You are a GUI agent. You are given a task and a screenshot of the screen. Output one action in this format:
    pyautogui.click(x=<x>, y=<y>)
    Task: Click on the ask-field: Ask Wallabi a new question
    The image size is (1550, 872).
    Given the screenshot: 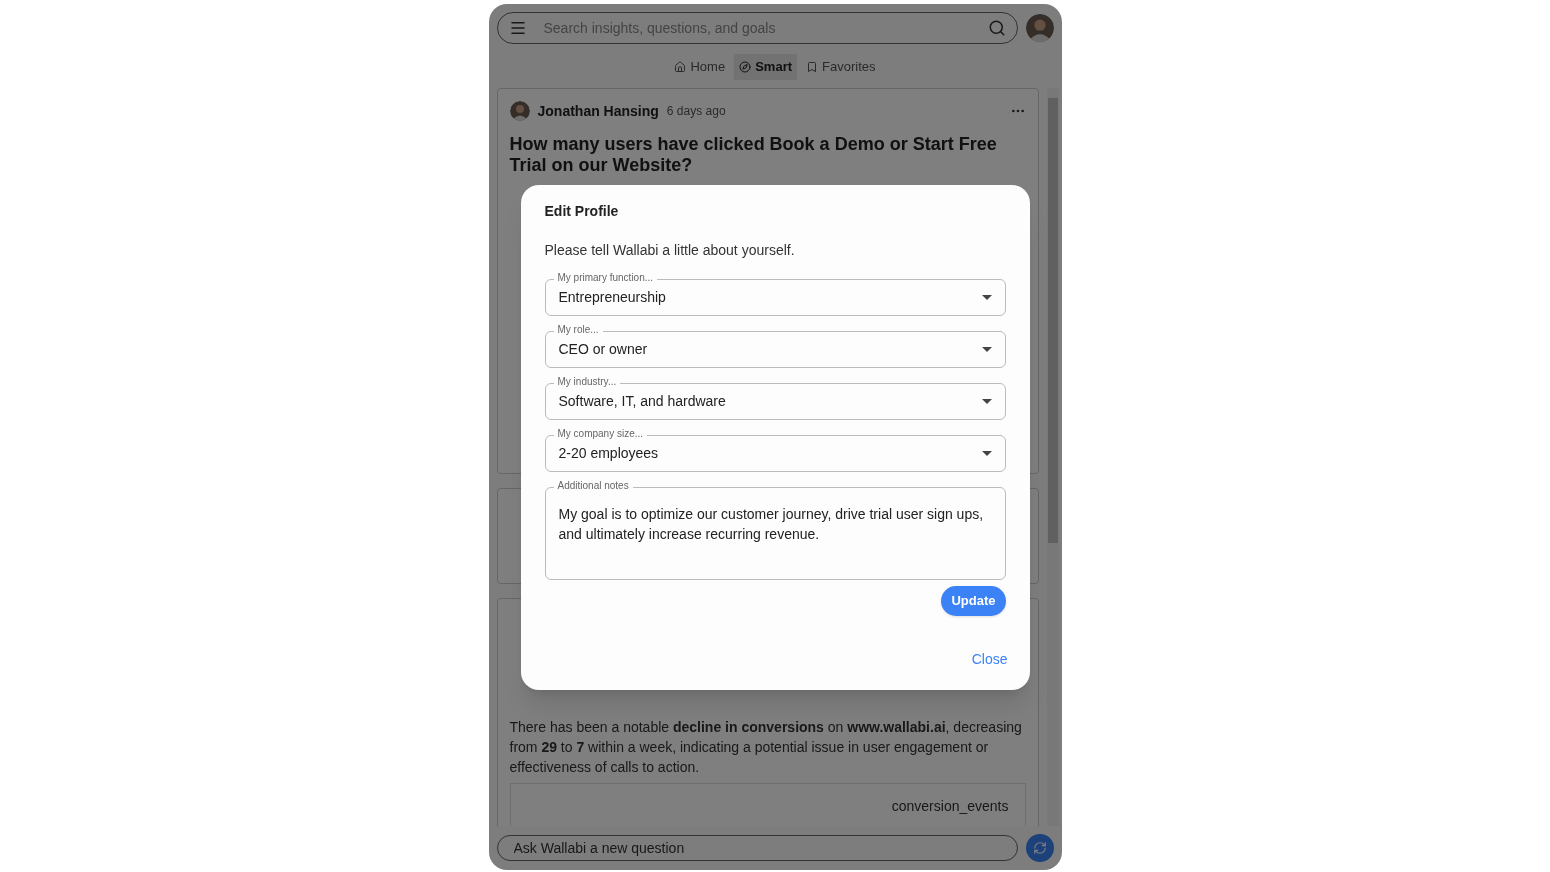 What is the action you would take?
    pyautogui.click(x=757, y=848)
    